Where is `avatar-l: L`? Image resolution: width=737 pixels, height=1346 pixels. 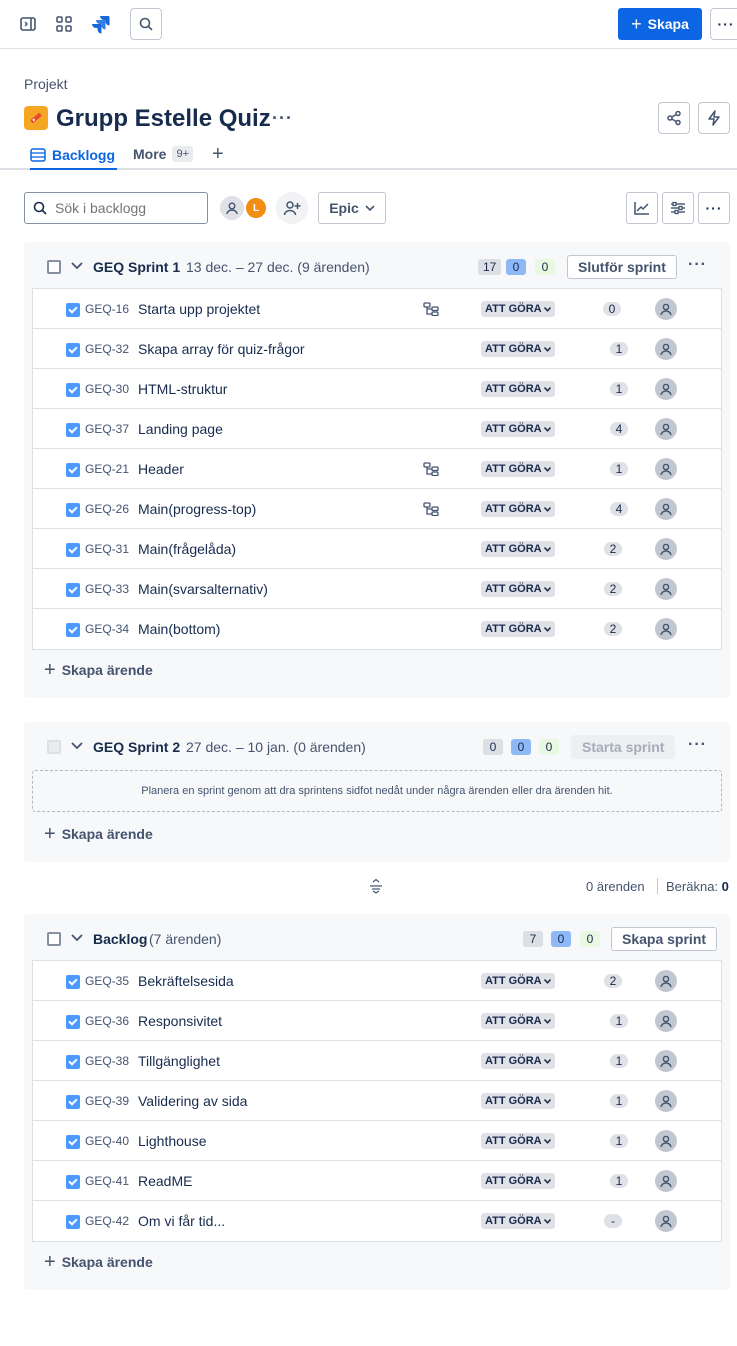 avatar-l: L is located at coordinates (256, 208).